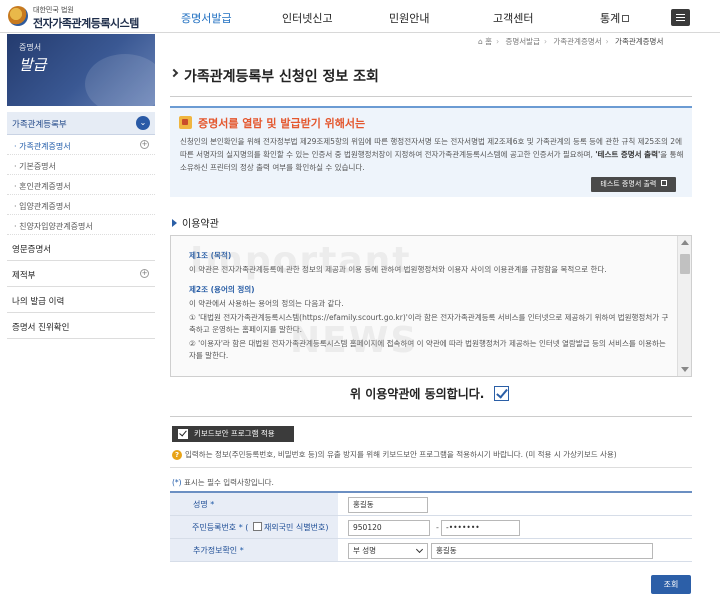 The image size is (720, 607). What do you see at coordinates (81, 145) in the screenshot?
I see `sidebar-item-family-relation: · 가족관계증명서 +` at bounding box center [81, 145].